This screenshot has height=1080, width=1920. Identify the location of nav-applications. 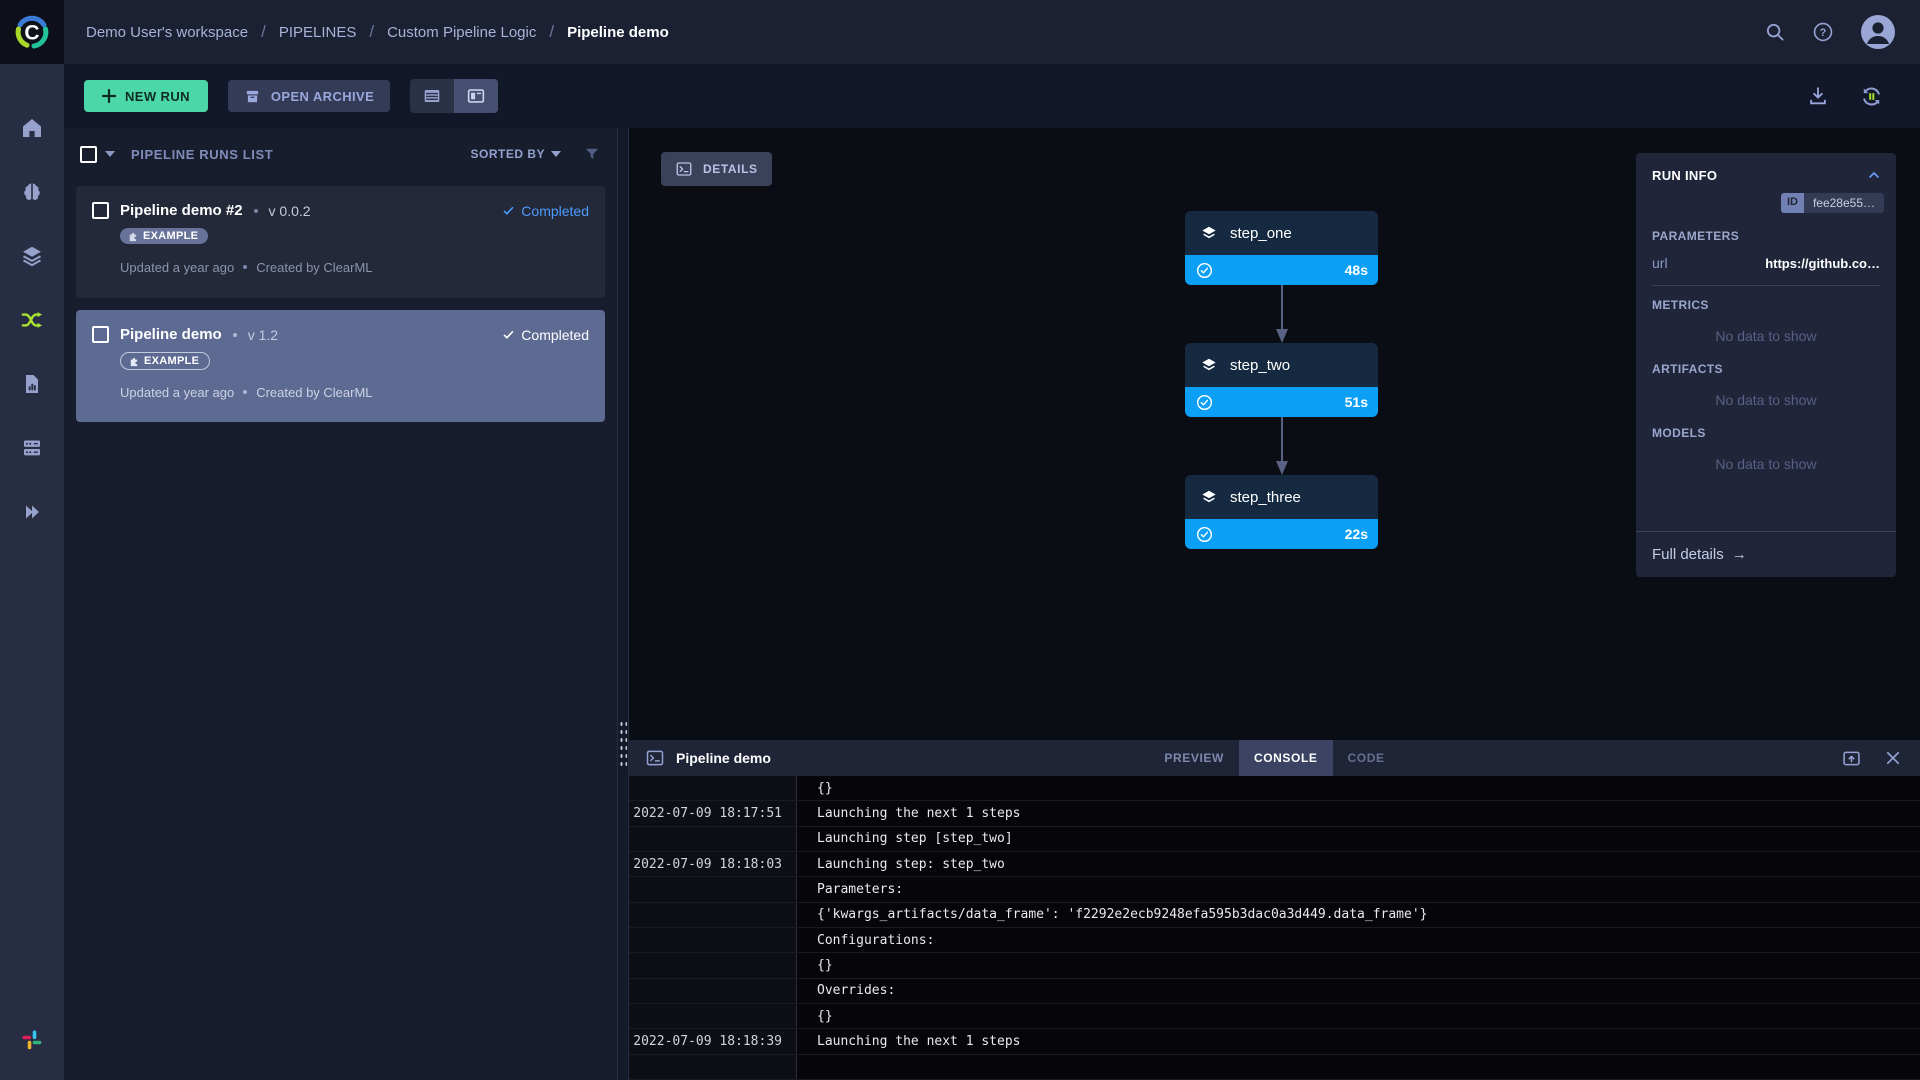
(32, 512).